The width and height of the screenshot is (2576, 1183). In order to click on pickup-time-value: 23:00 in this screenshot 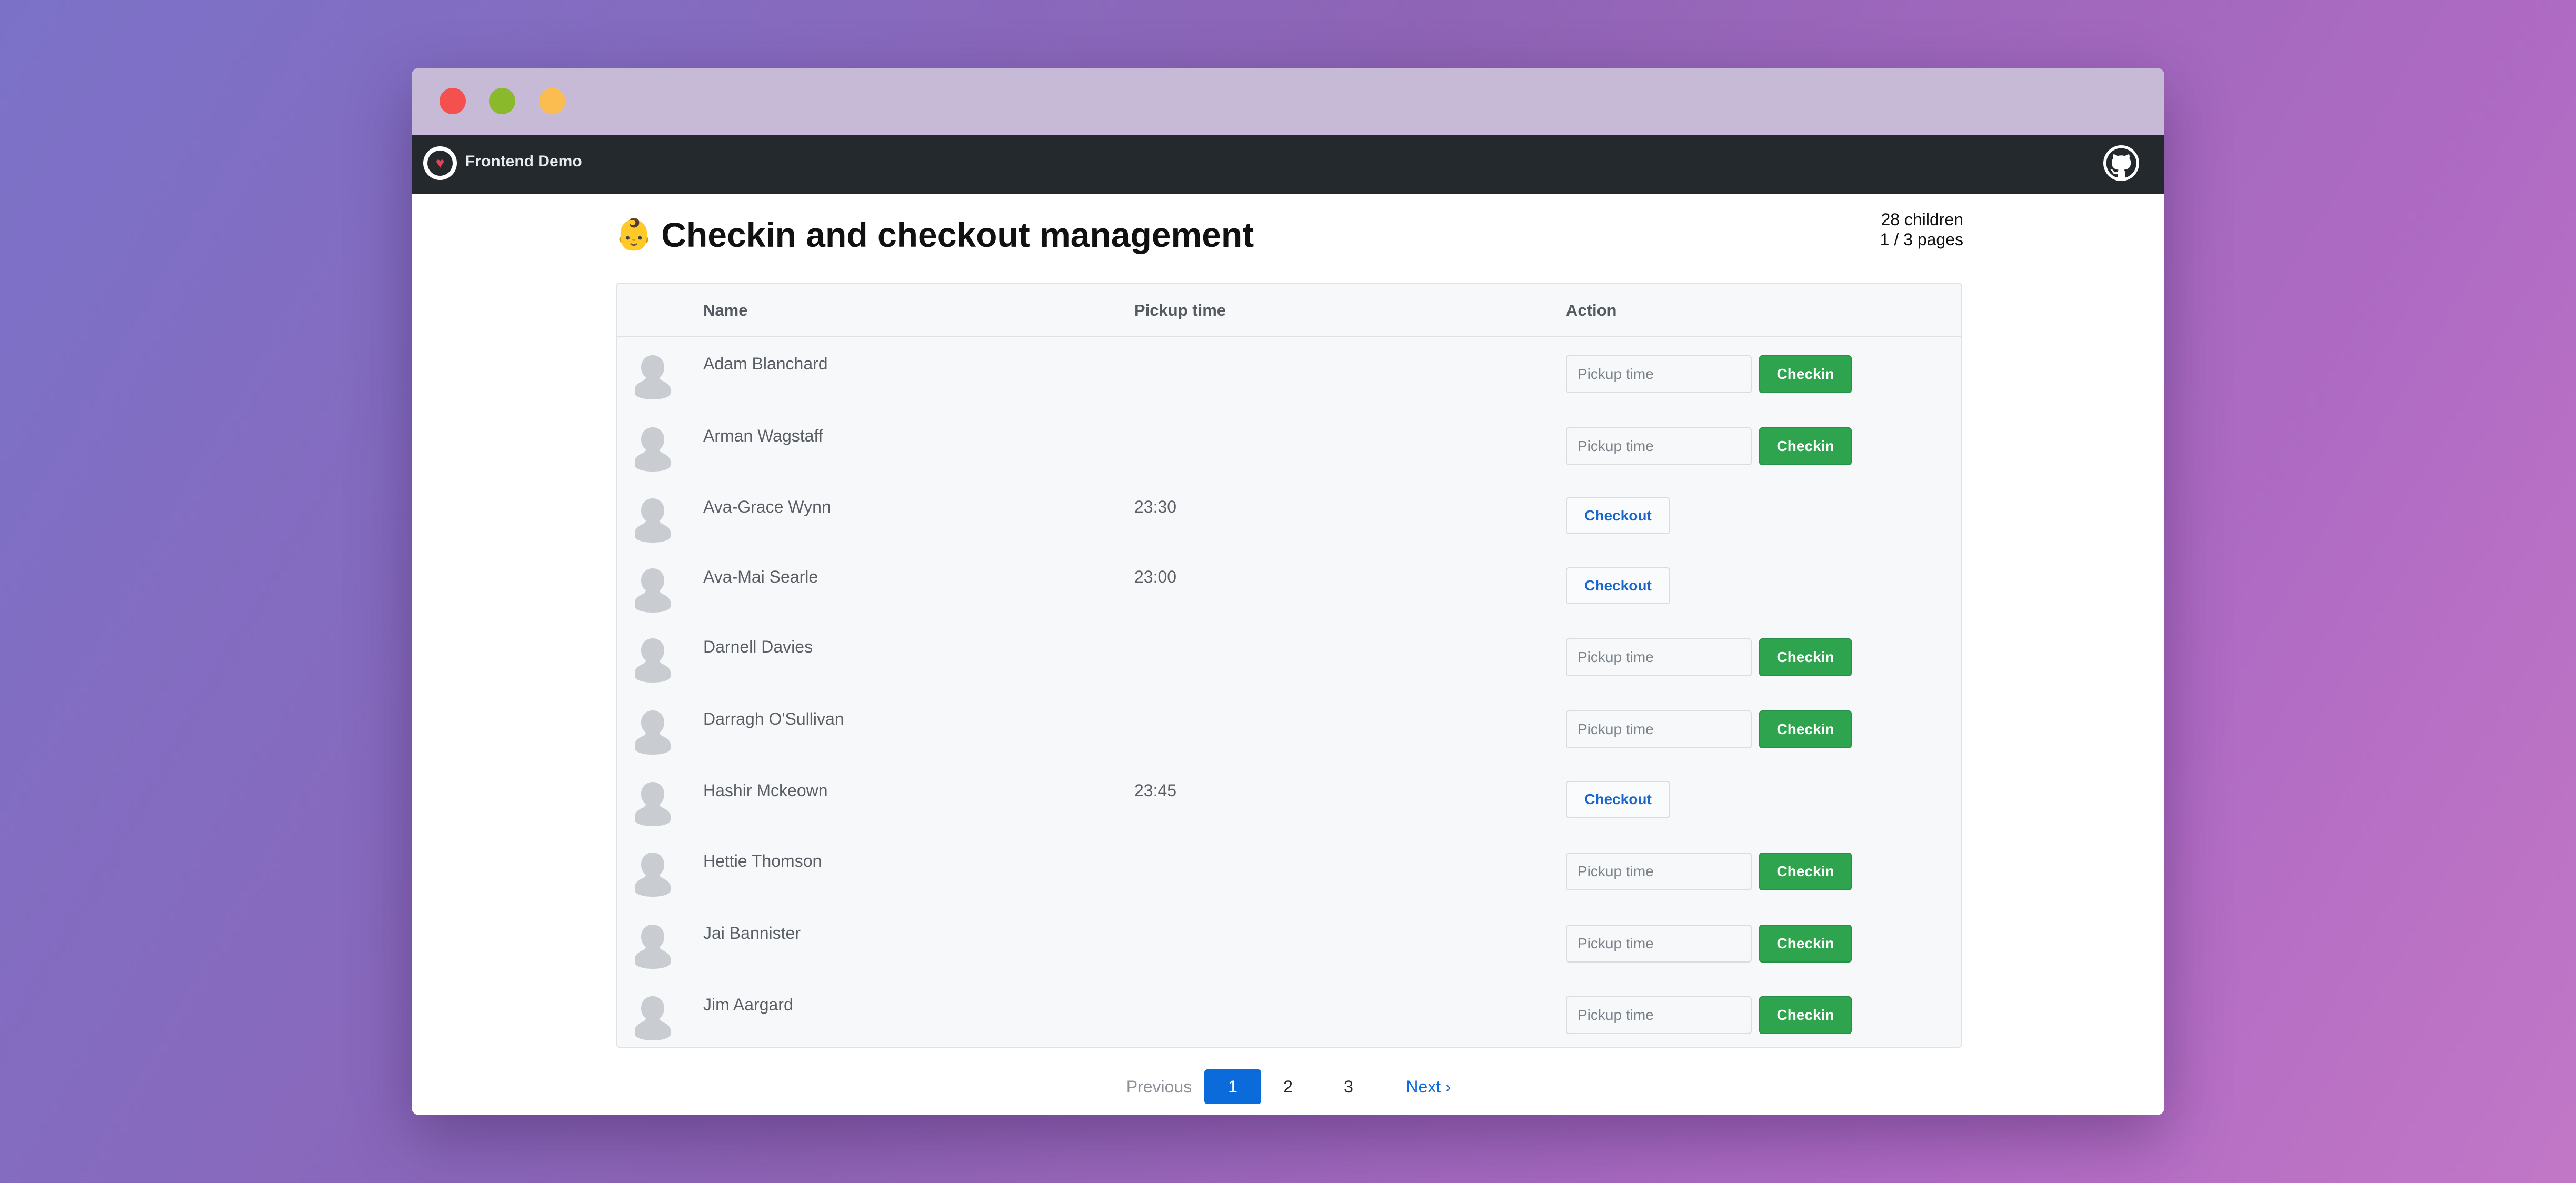, I will do `click(1155, 576)`.